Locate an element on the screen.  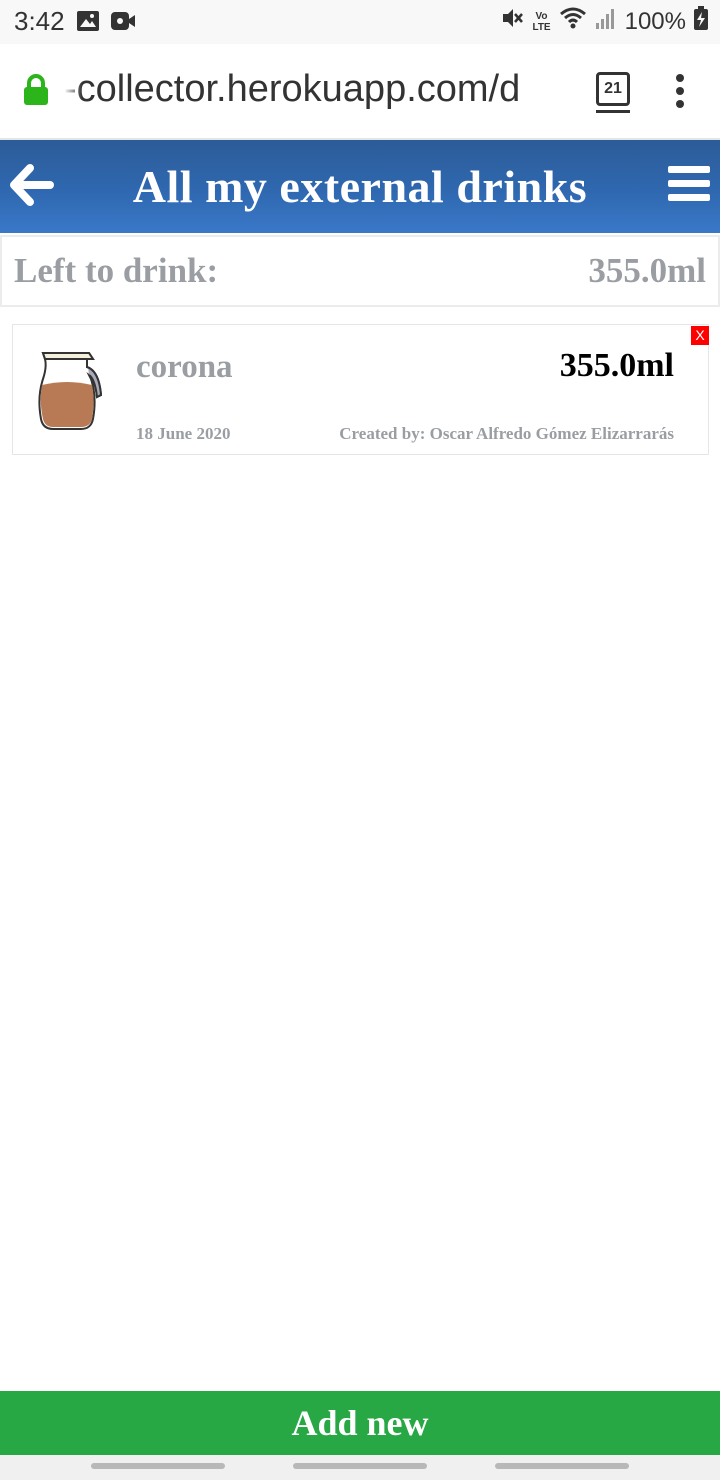
browser-menu-button is located at coordinates (683, 94).